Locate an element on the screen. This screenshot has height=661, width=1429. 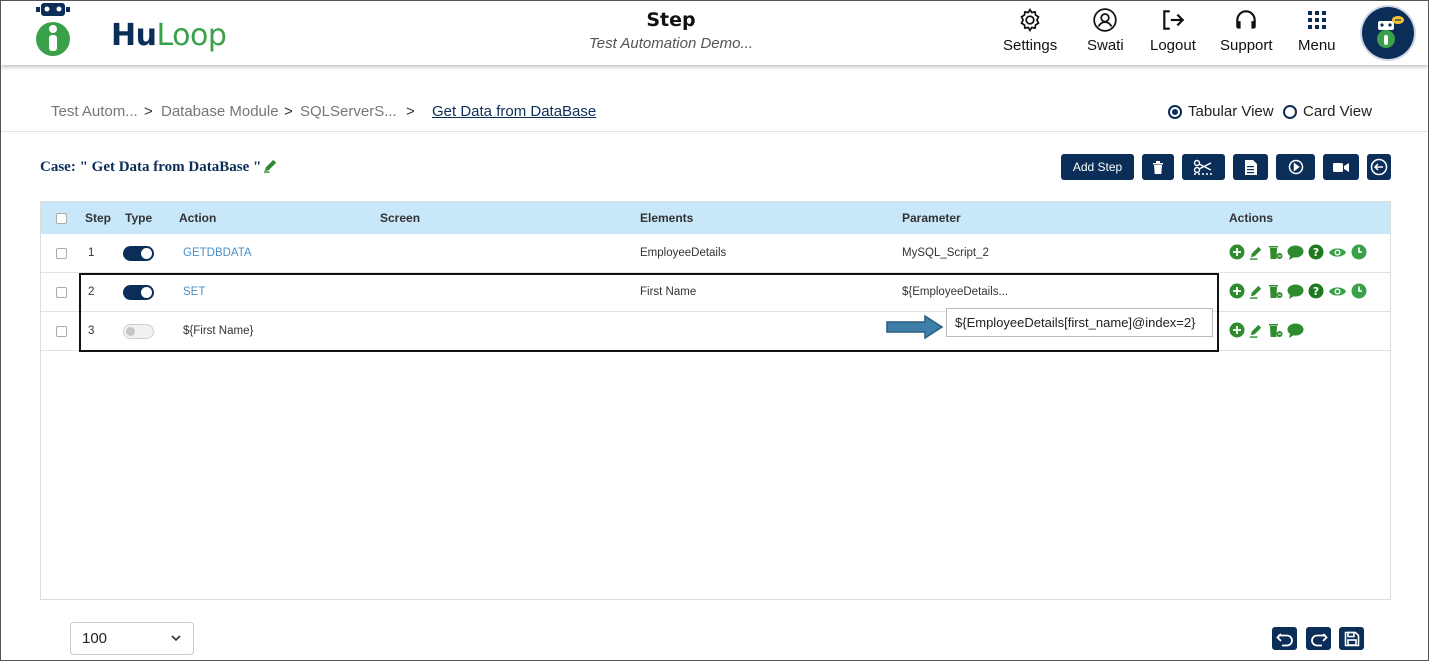
record-button is located at coordinates (1341, 167).